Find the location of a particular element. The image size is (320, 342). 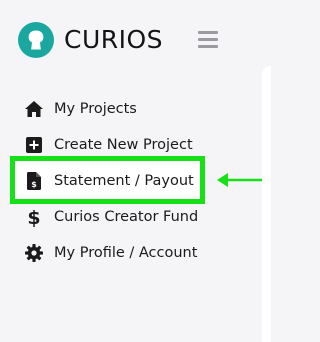

left-arrow-icon is located at coordinates (239, 180).